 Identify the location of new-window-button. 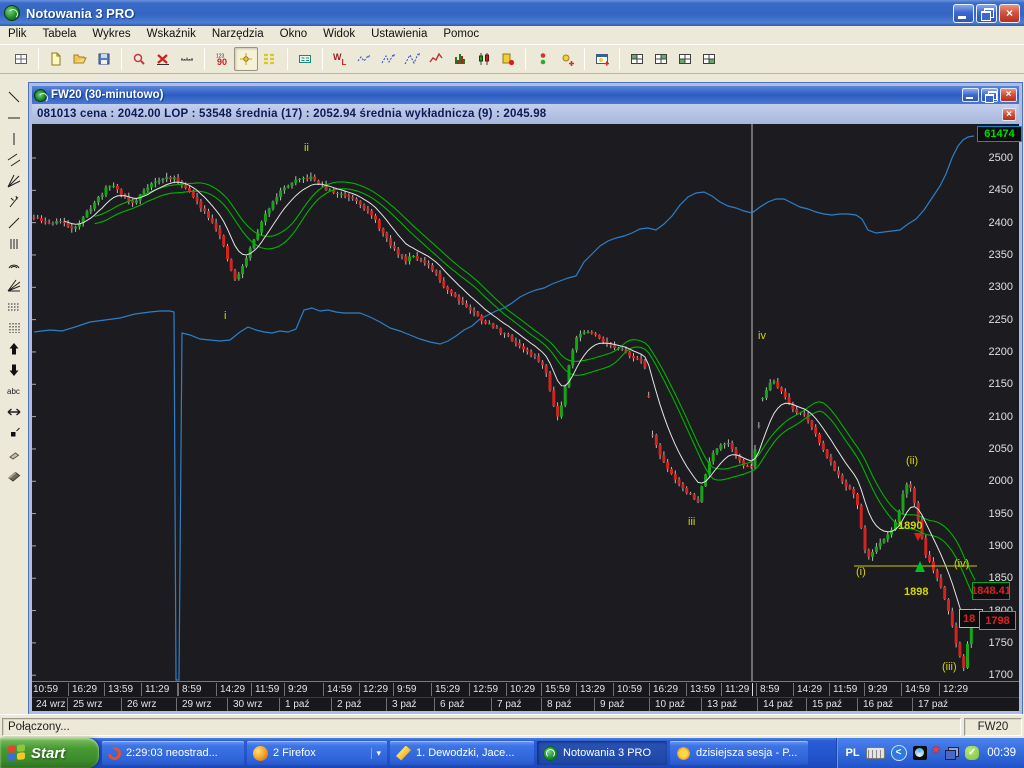
(602, 59).